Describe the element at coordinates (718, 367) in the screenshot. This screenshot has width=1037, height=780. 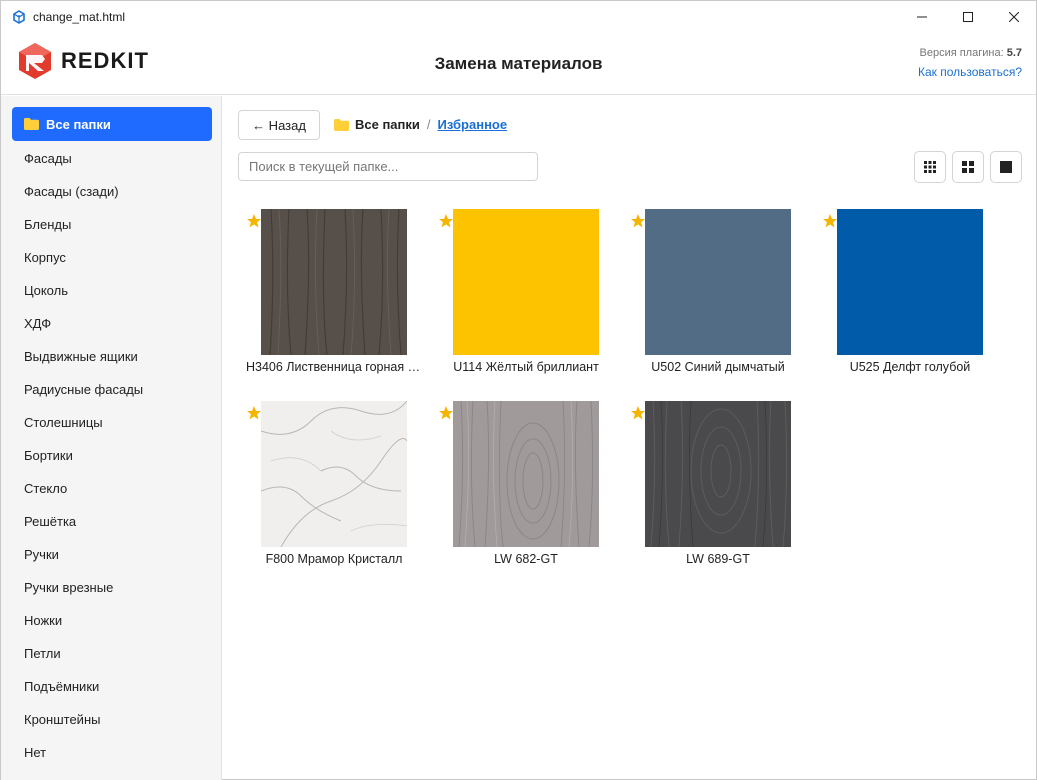
I see `material-name: U502 Синий дымчатый` at that location.